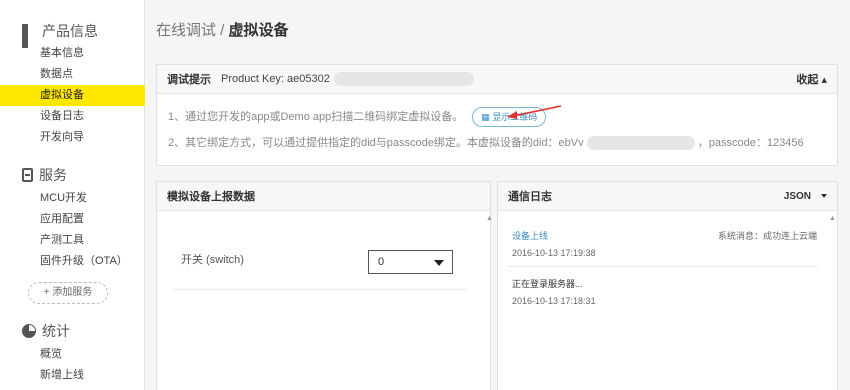  I want to click on switch-field-label: 开关 (switch), so click(212, 260).